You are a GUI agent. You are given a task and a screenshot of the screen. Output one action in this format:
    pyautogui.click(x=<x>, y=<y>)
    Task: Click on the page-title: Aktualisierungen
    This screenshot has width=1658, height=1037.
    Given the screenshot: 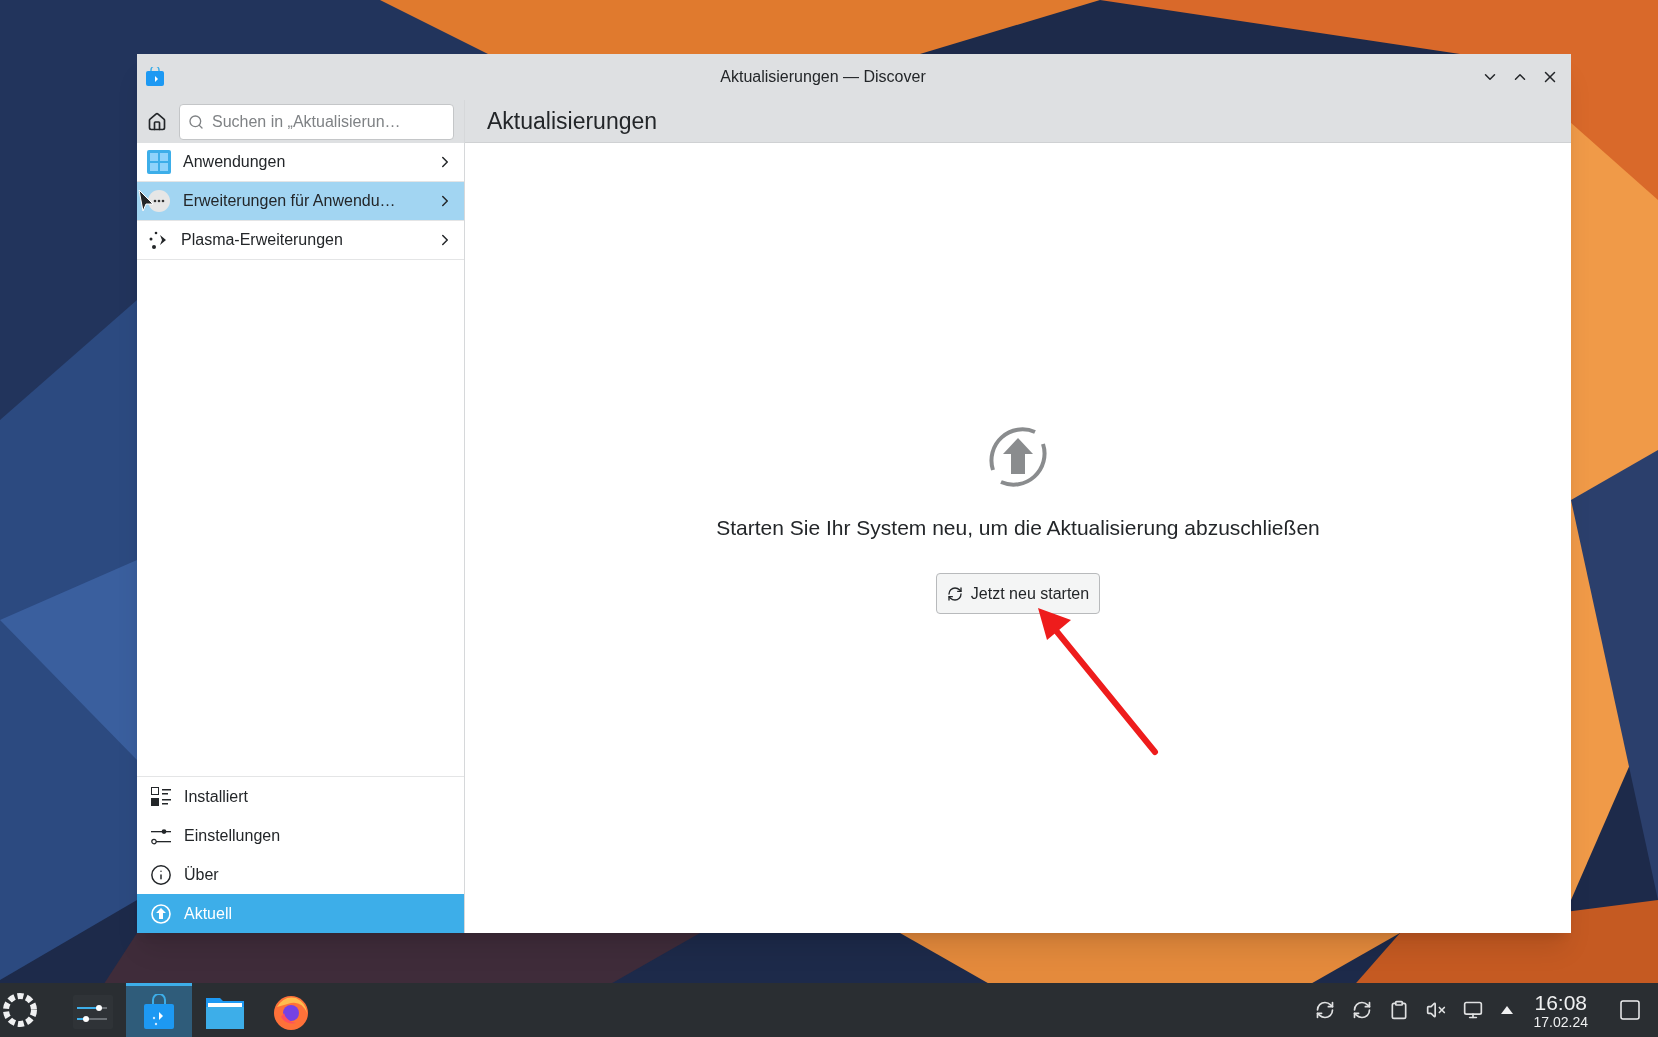 What is the action you would take?
    pyautogui.click(x=572, y=121)
    